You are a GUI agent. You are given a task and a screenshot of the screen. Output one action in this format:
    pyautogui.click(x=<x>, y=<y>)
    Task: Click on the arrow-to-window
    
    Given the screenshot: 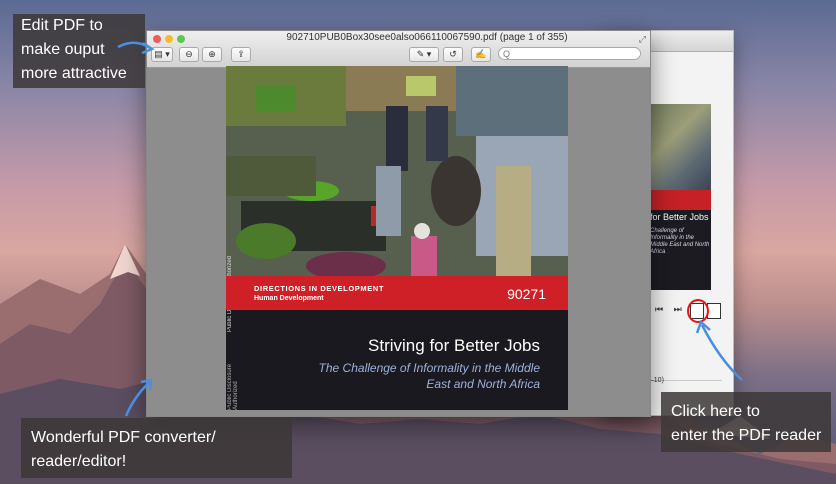 What is the action you would take?
    pyautogui.click(x=137, y=399)
    